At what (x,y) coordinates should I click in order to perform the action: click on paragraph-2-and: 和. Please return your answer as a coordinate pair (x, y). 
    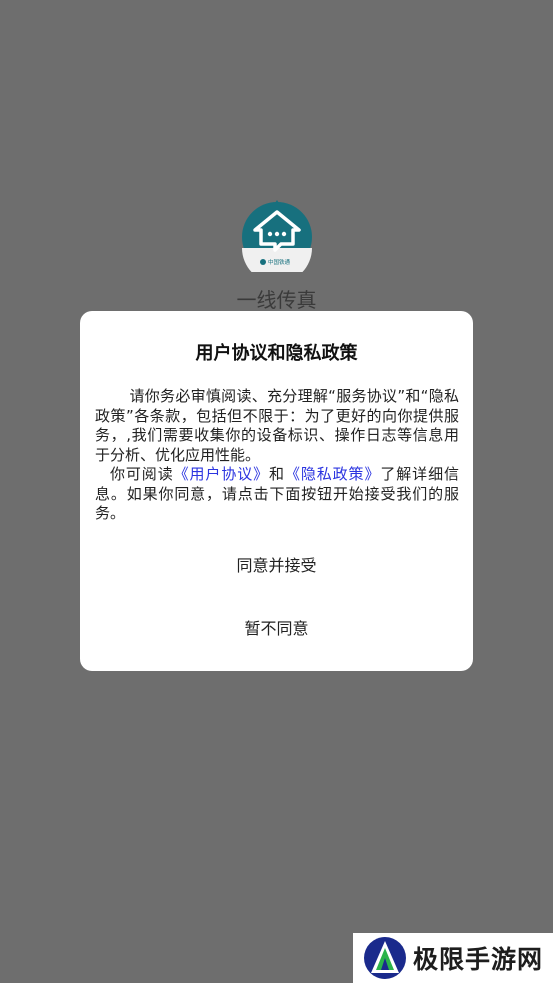
    Looking at the image, I should click on (277, 474).